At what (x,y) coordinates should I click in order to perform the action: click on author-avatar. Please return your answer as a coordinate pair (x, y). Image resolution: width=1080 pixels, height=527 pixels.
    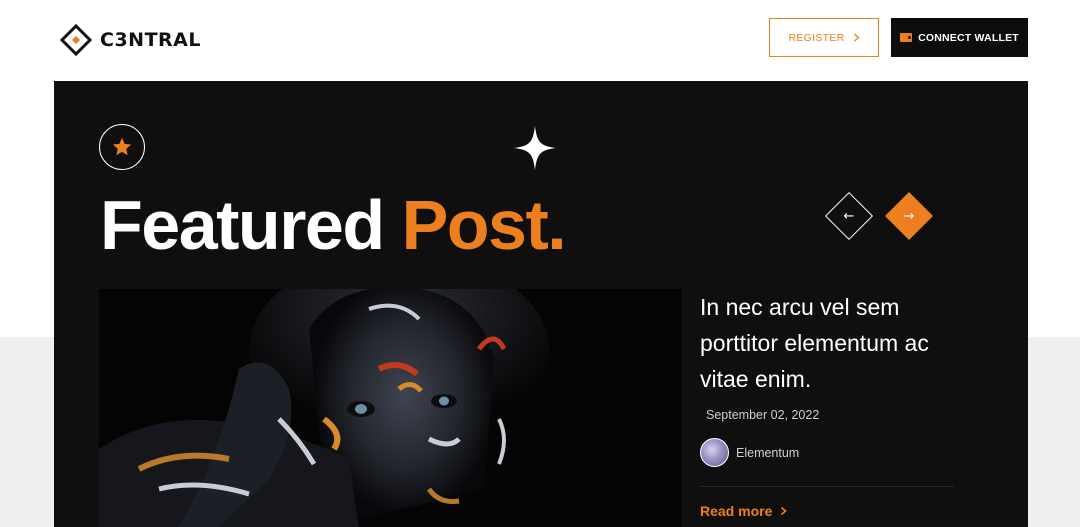
    Looking at the image, I should click on (714, 452).